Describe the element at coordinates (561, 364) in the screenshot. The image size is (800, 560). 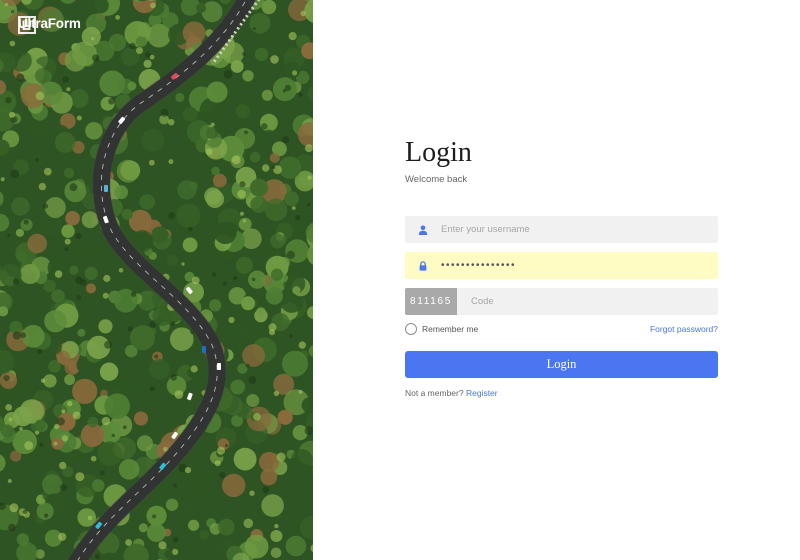
I see `login-button: Login` at that location.